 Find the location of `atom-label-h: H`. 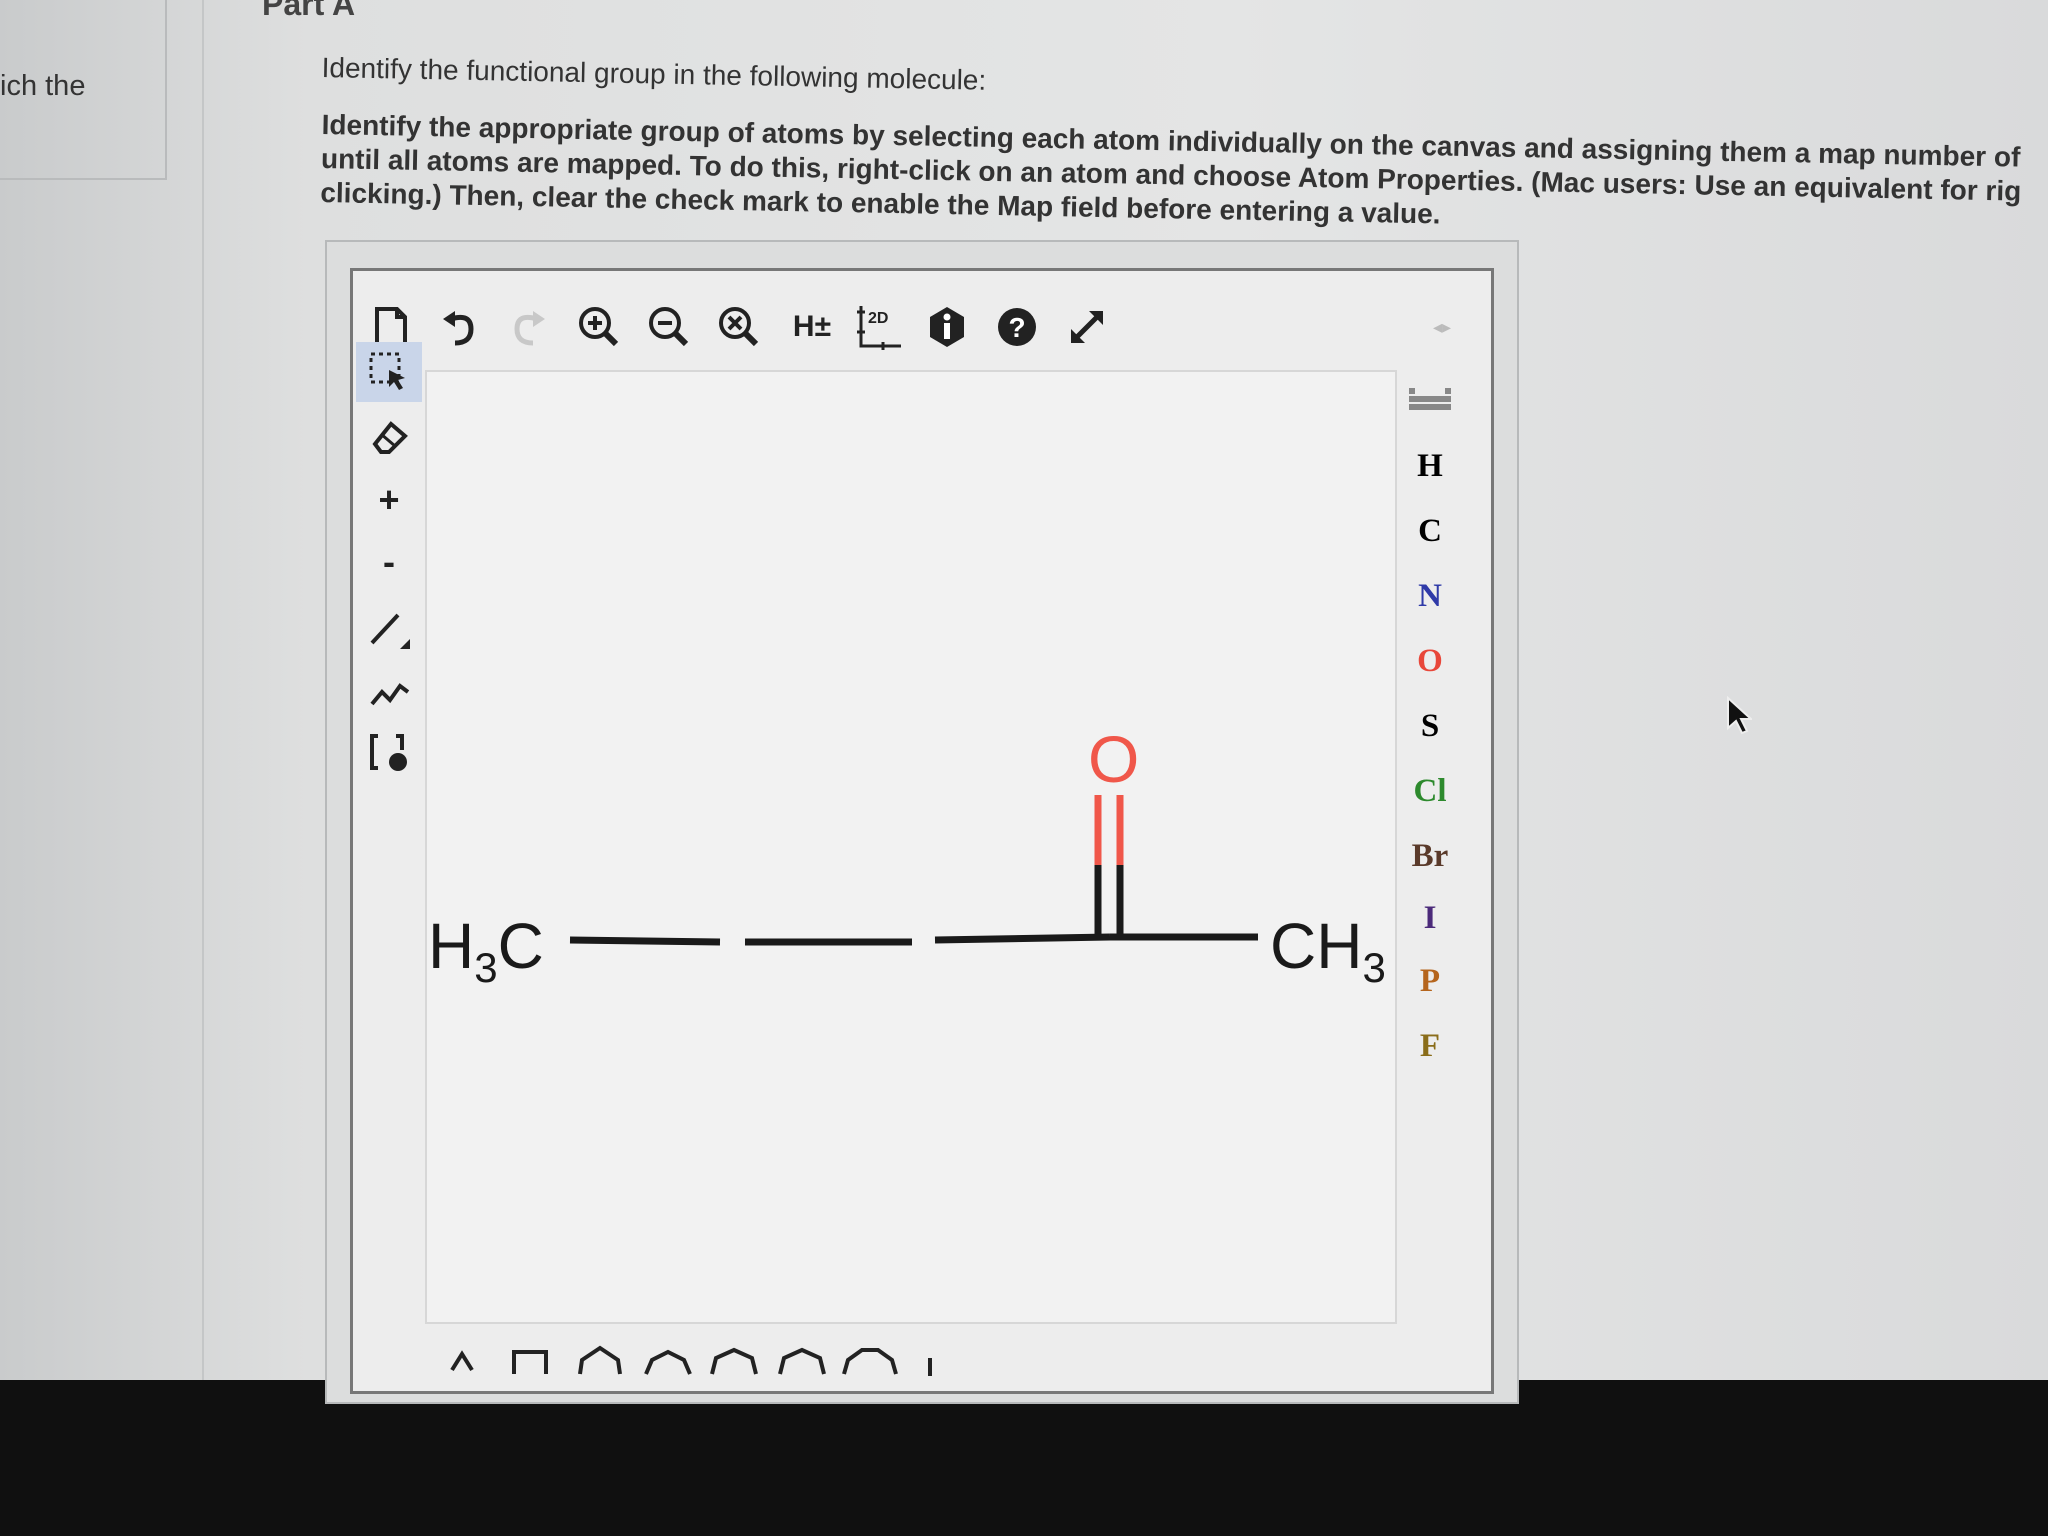

atom-label-h: H is located at coordinates (451, 946).